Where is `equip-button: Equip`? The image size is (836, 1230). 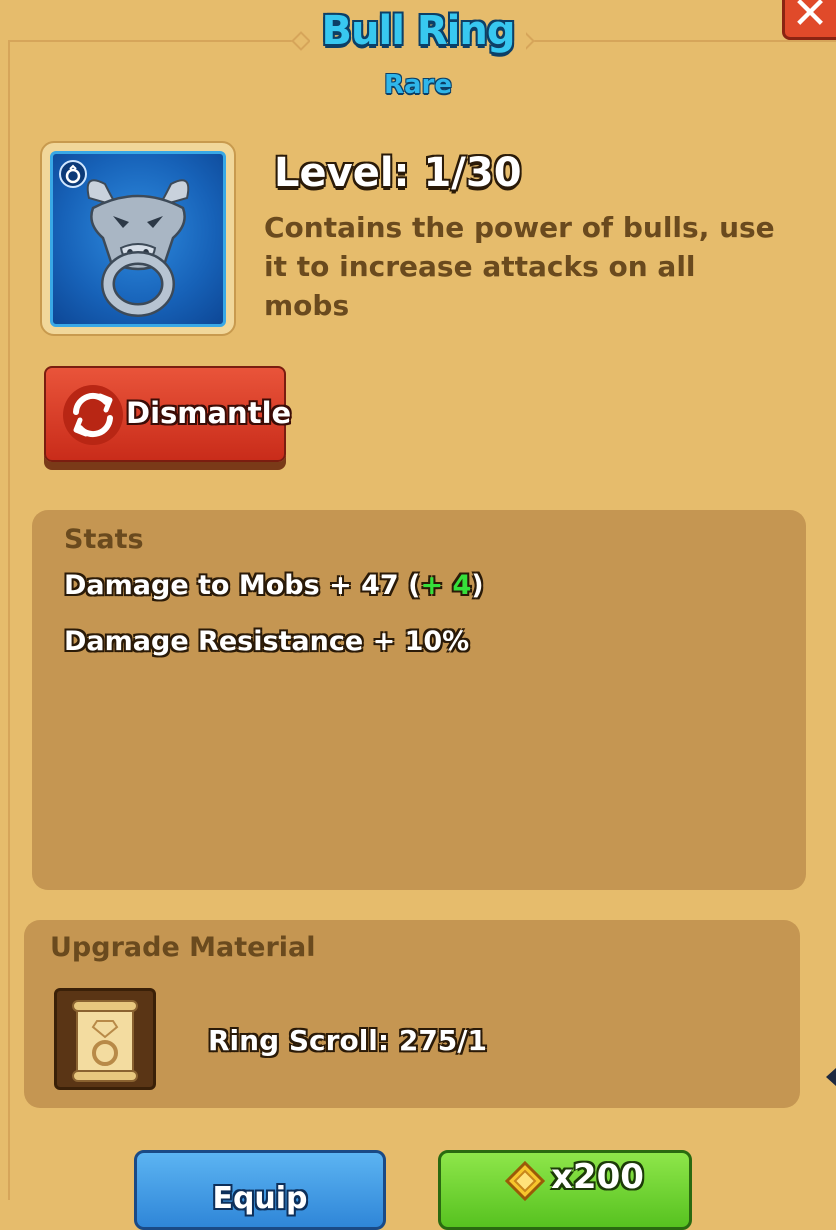 equip-button: Equip is located at coordinates (260, 1190).